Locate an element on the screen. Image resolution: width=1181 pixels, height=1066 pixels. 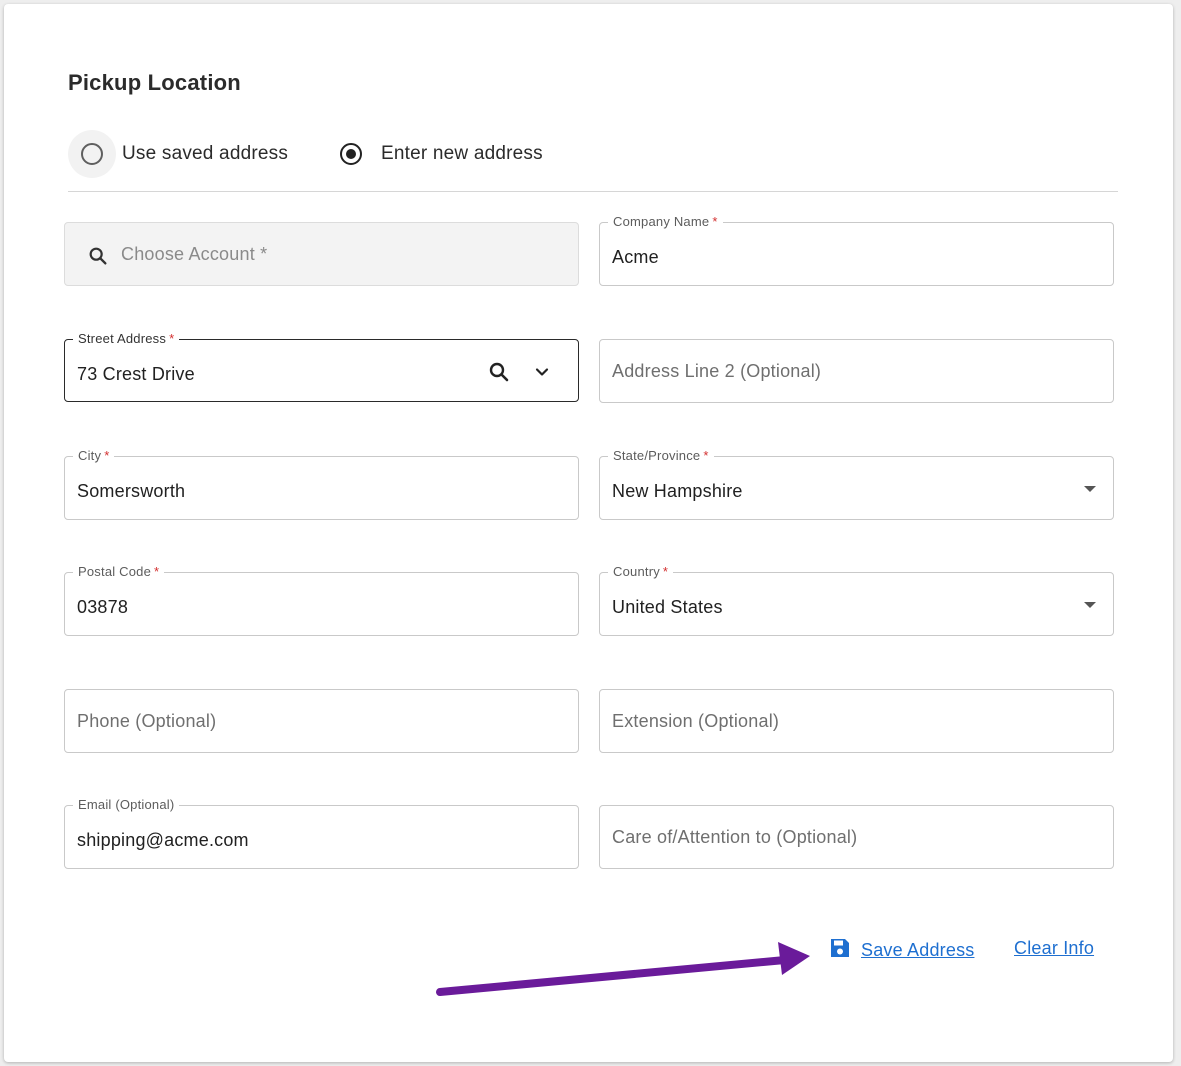
street-address-label: Street Address * is located at coordinates (126, 339).